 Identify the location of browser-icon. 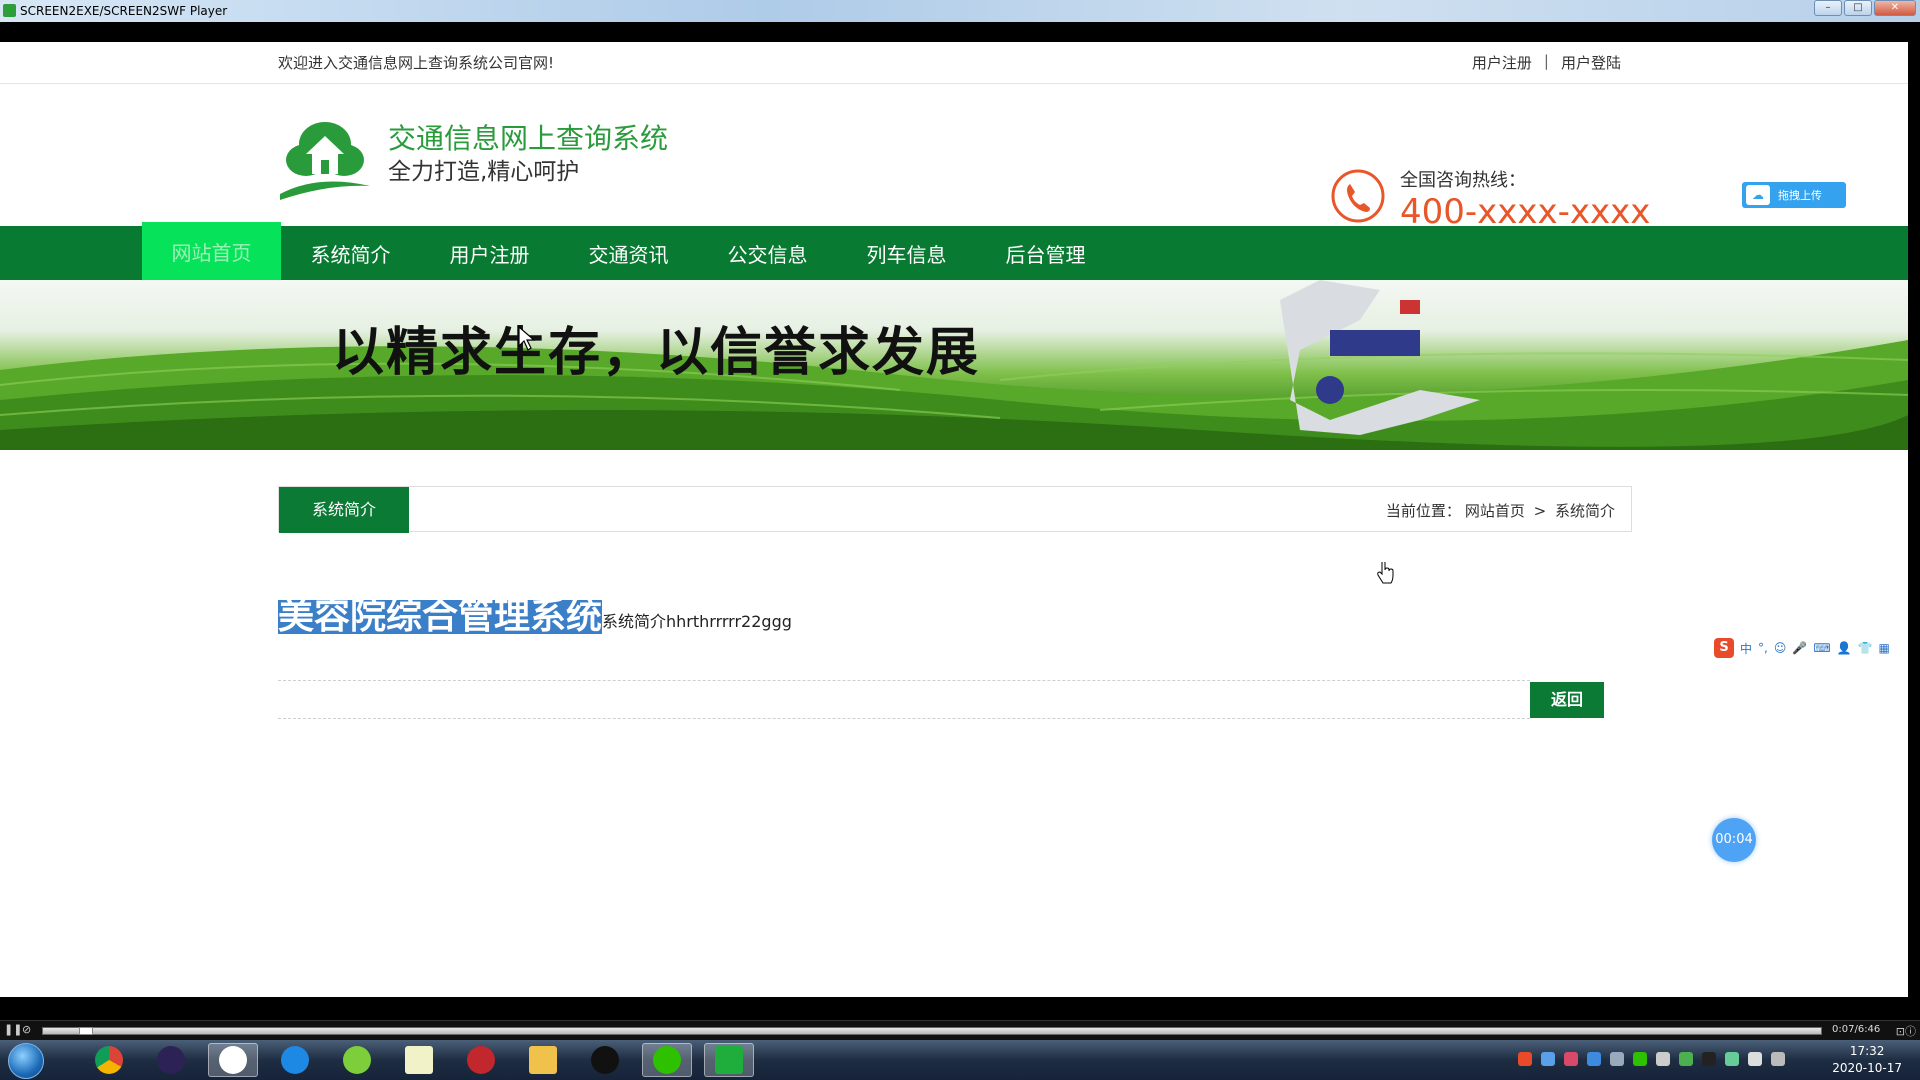
(295, 1060).